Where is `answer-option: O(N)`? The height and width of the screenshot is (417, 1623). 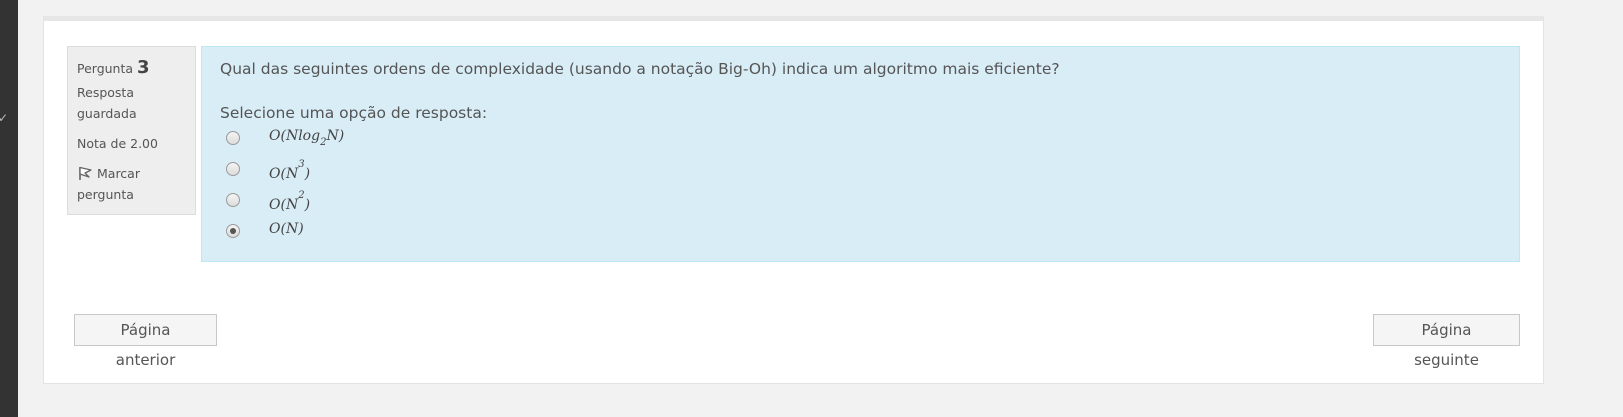 answer-option: O(N) is located at coordinates (860, 236).